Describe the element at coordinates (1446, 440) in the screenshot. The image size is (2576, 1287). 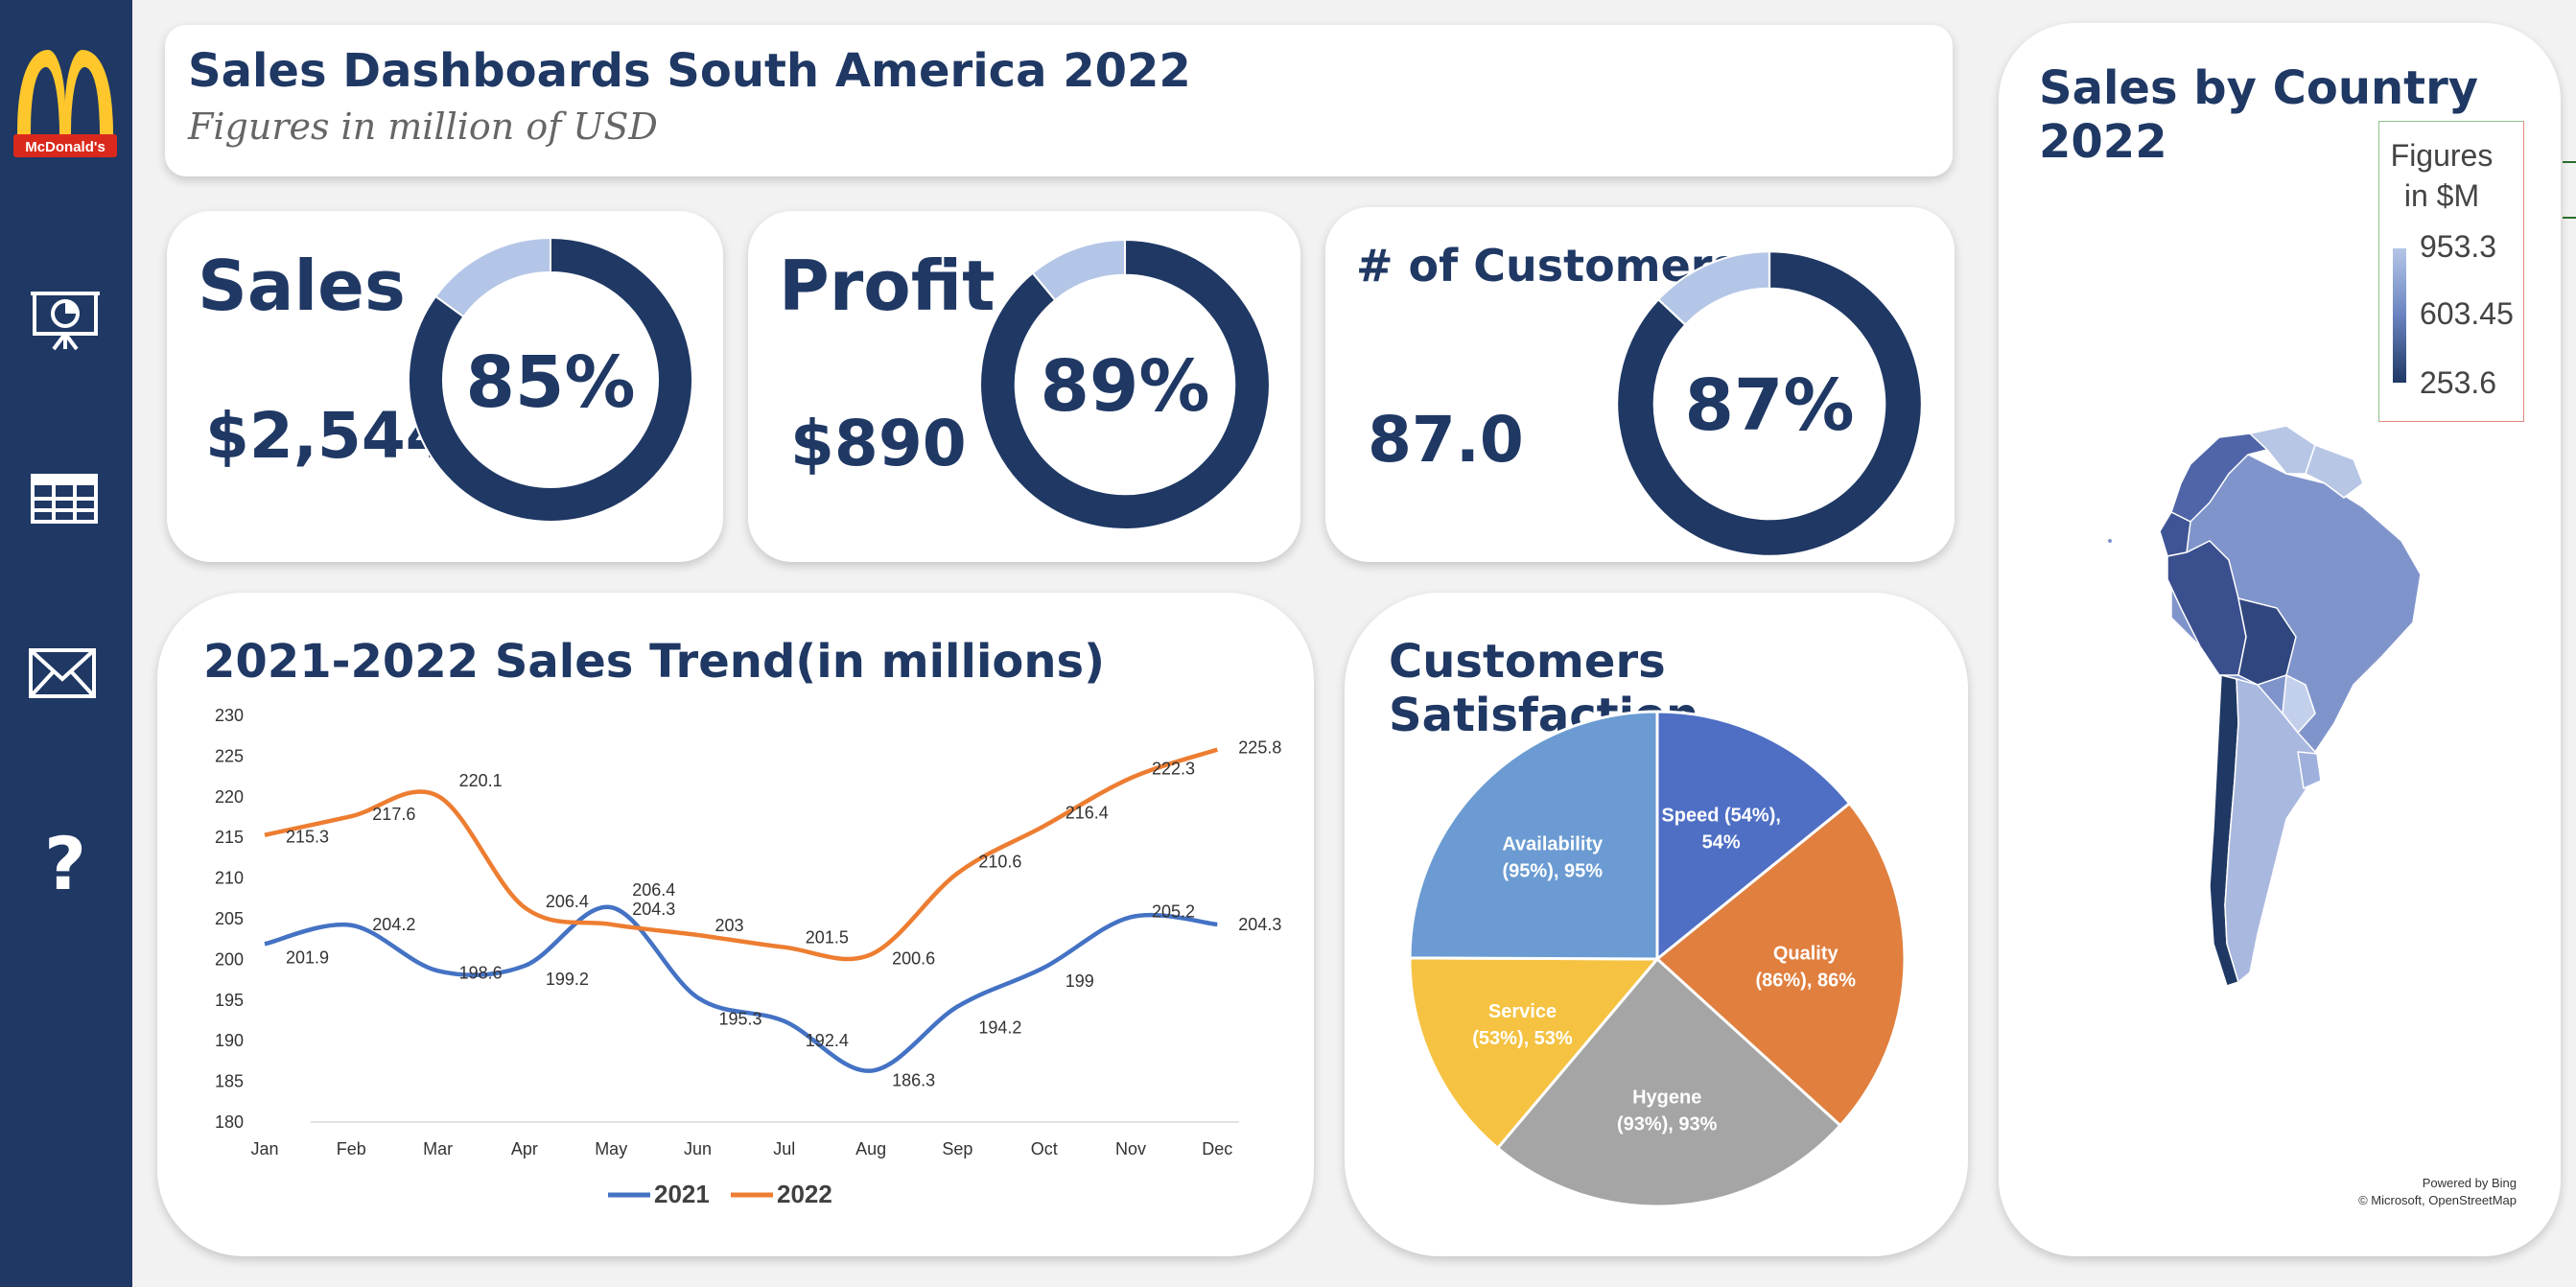
I see `kpi-value-customers: 87.0` at that location.